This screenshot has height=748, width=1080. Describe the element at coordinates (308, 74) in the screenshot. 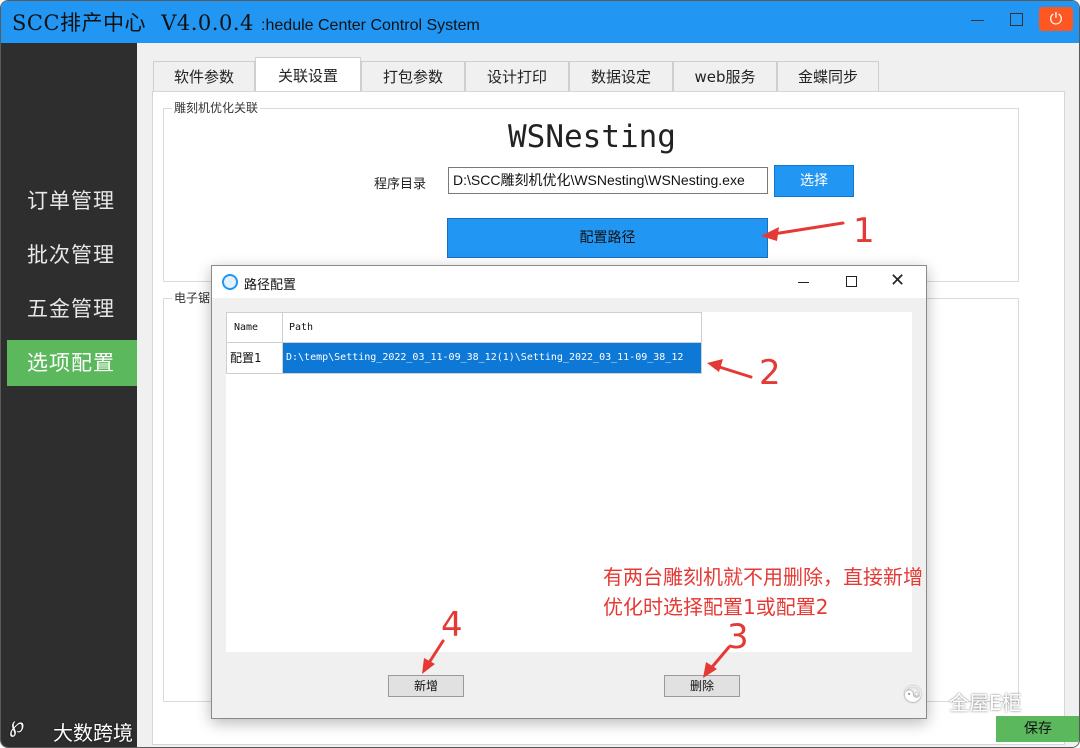

I see `tab-link-settings: 关联设置` at that location.